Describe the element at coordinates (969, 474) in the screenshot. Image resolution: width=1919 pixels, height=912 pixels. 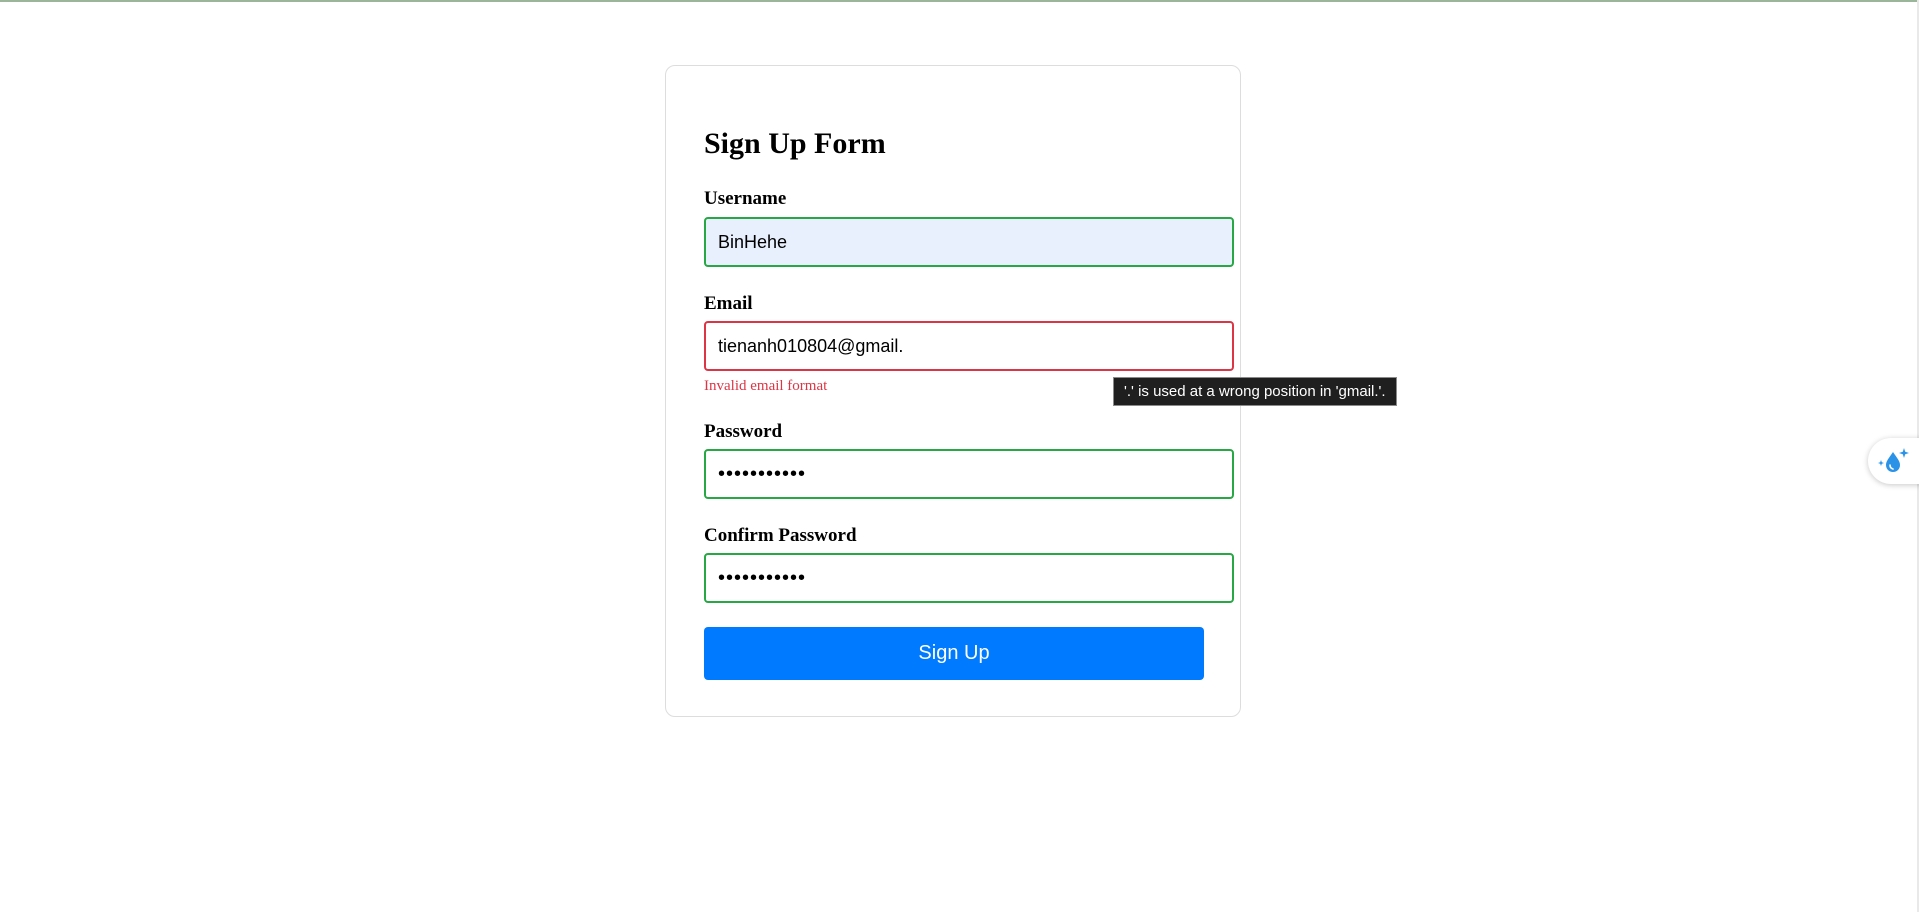
I see `password-field: •••••••••••` at that location.